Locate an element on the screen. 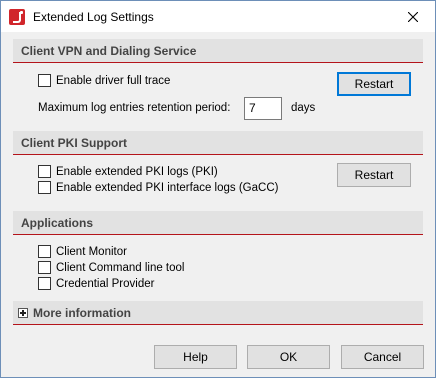 Image resolution: width=436 pixels, height=378 pixels. title-bar: Extended Log Settings is located at coordinates (218, 16).